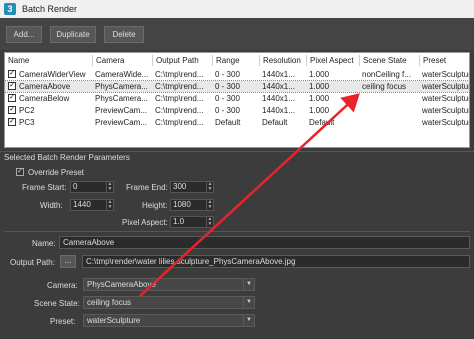 This screenshot has width=474, height=339. What do you see at coordinates (384, 86) in the screenshot?
I see `row-scene-state: ceiling focus` at bounding box center [384, 86].